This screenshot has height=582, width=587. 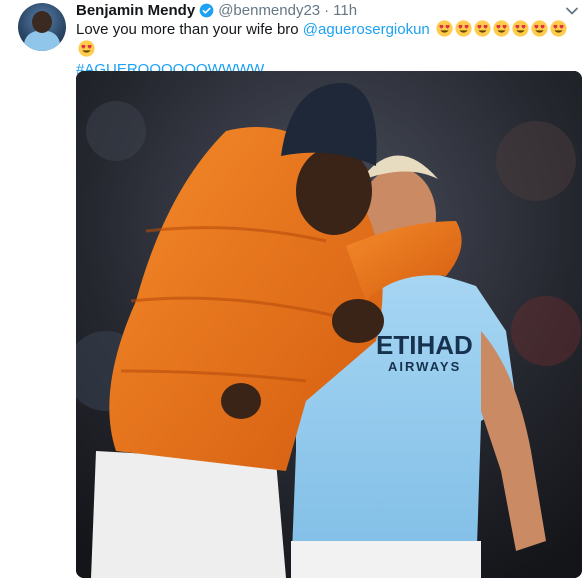 What do you see at coordinates (345, 10) in the screenshot?
I see `tweet-timestamp: 11h` at bounding box center [345, 10].